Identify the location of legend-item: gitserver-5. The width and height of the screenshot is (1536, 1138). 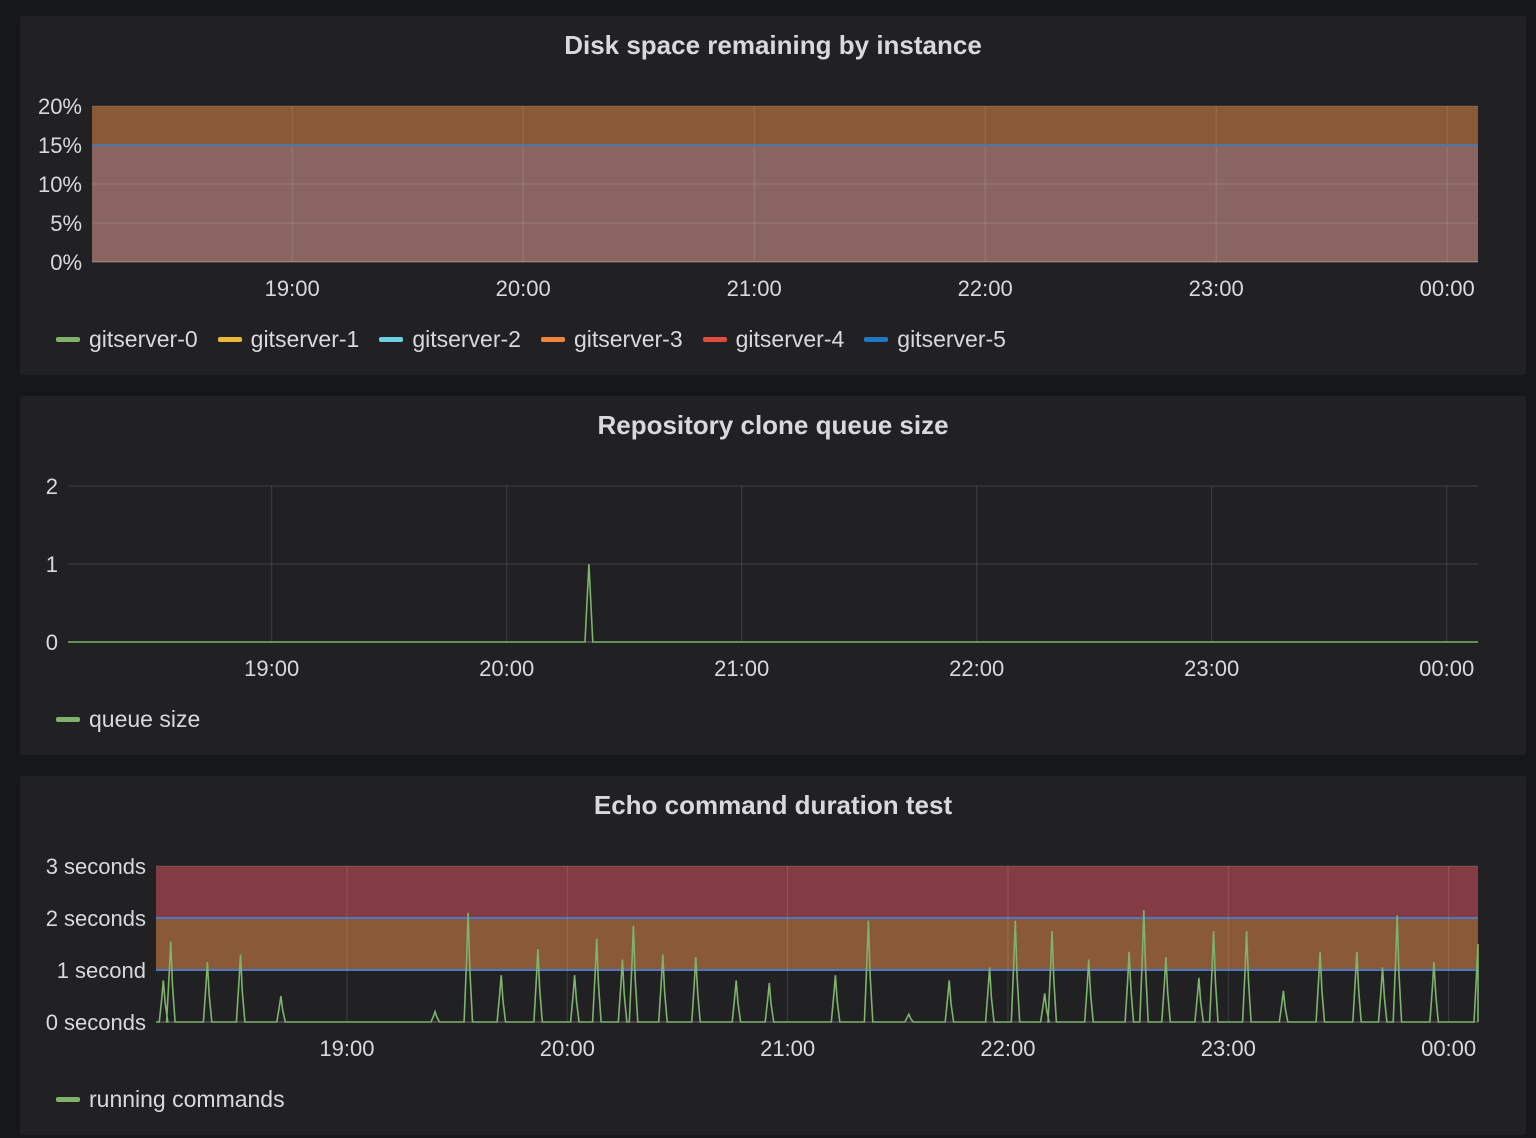
(935, 339).